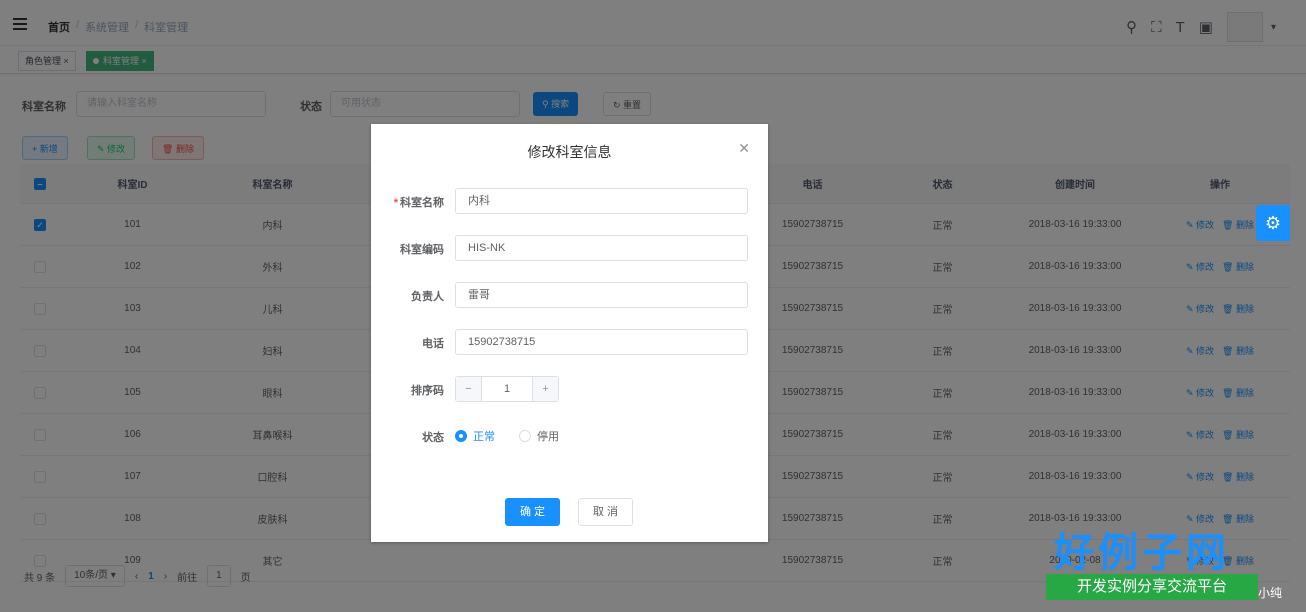 Image resolution: width=1306 pixels, height=612 pixels. I want to click on status-disabled-radio: 停用, so click(539, 436).